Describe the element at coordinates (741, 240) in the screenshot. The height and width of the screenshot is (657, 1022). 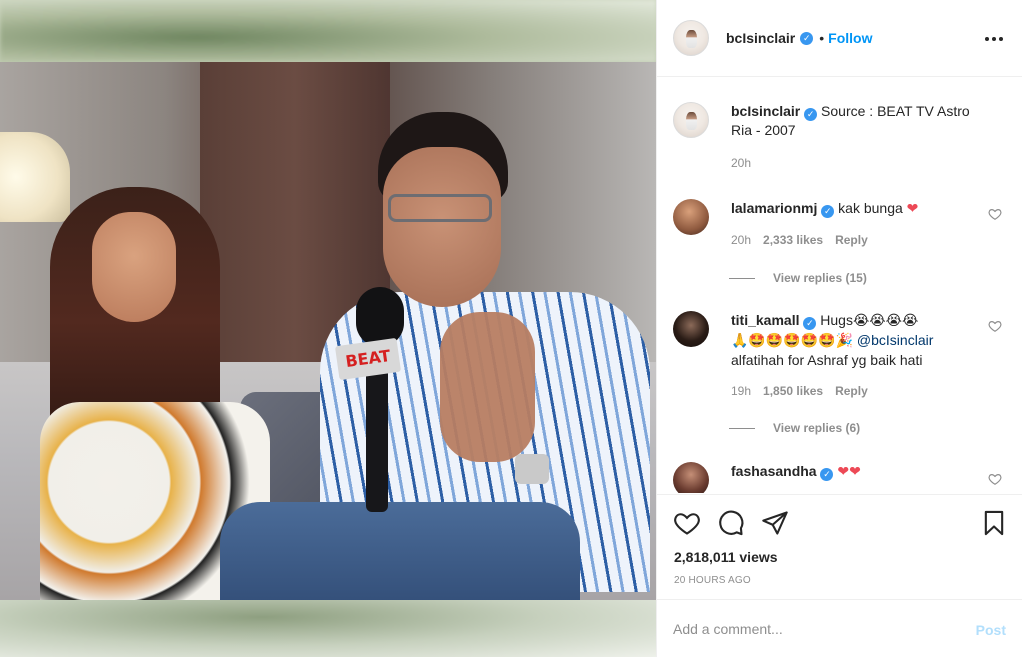
I see `comment-age: 20h` at that location.